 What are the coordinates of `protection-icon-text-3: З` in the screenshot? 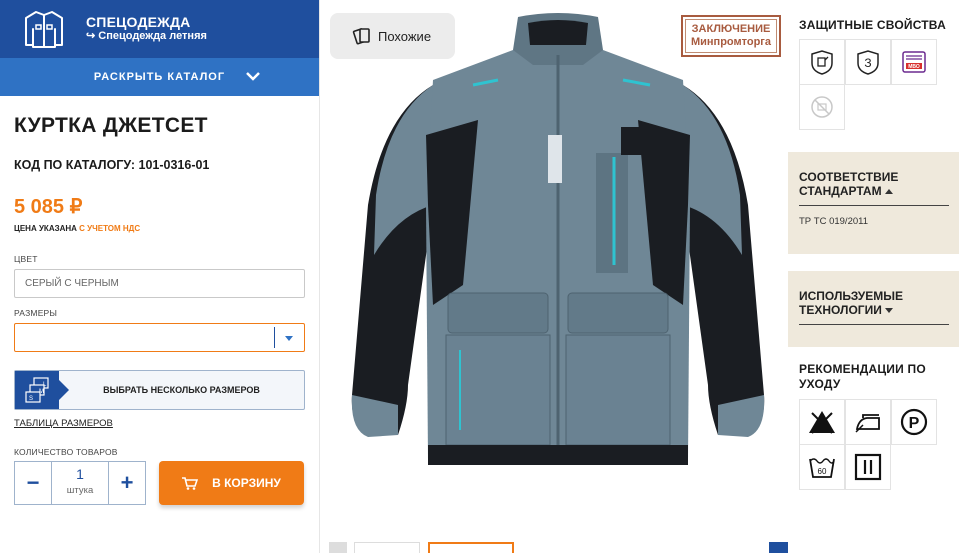 It's located at (867, 63).